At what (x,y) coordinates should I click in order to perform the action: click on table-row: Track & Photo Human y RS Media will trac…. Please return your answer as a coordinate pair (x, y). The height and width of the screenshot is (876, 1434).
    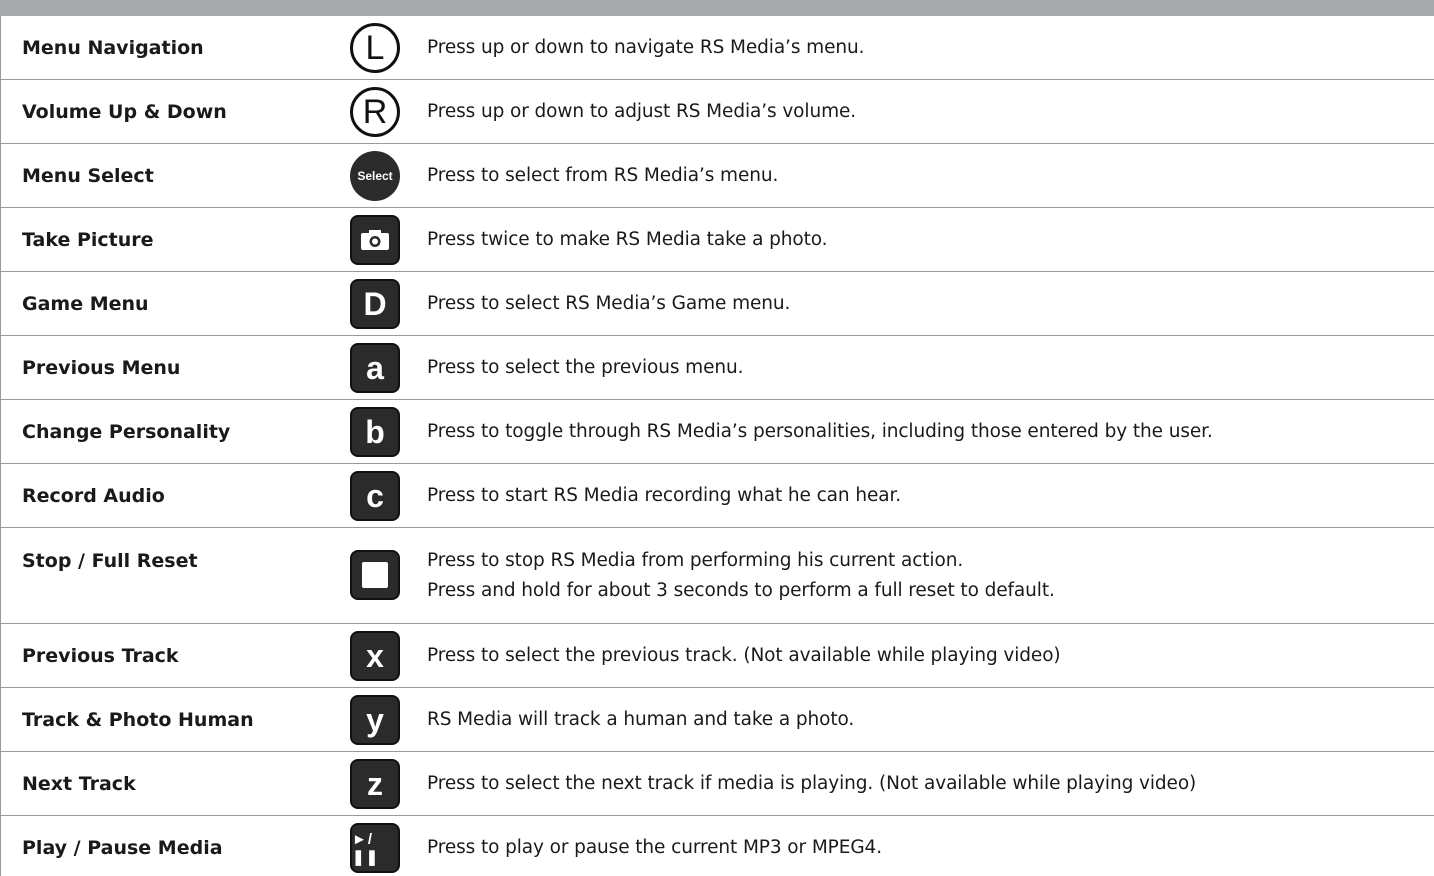
    Looking at the image, I should click on (717, 720).